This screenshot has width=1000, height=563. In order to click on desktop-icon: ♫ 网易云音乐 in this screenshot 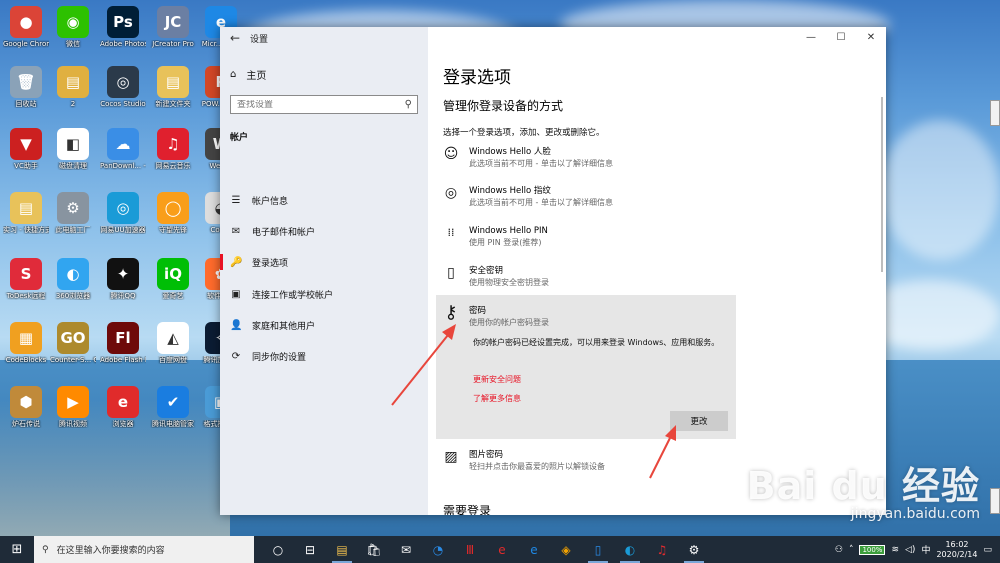, I will do `click(173, 149)`.